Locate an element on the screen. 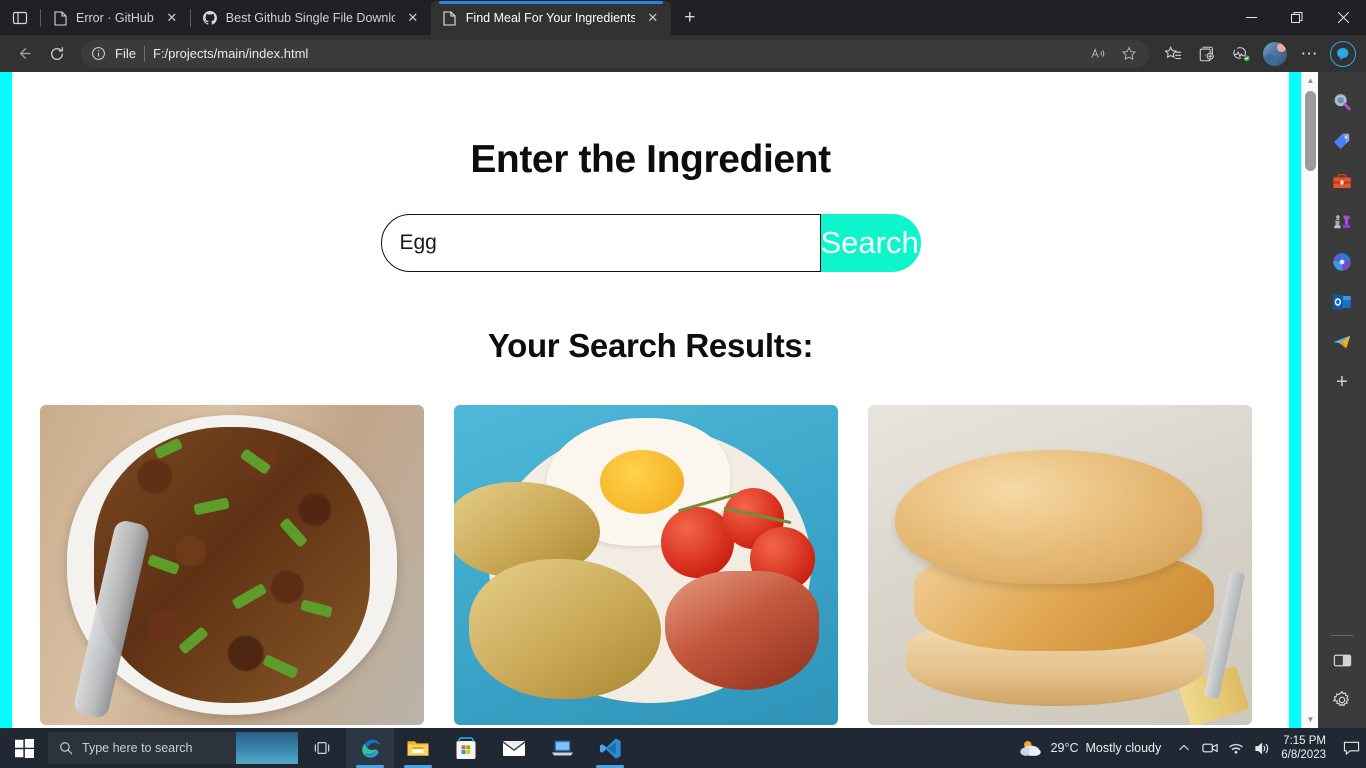  new-tab-button: + is located at coordinates (690, 18).